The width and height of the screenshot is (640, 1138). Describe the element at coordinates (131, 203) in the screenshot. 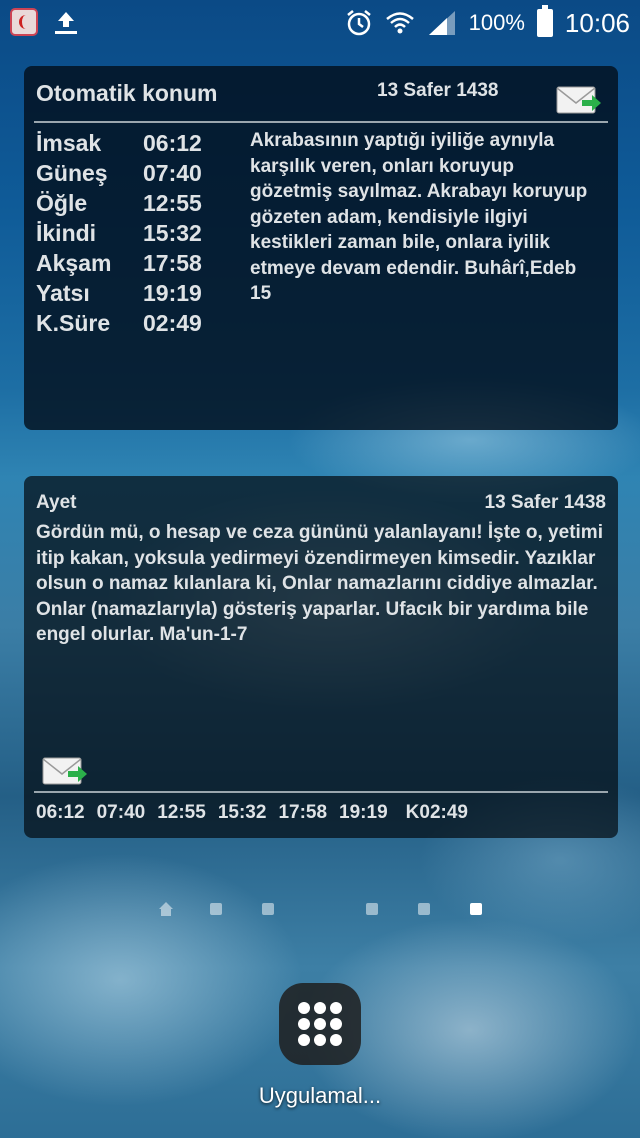

I see `prayer-time-row: Öğle 12:55` at that location.